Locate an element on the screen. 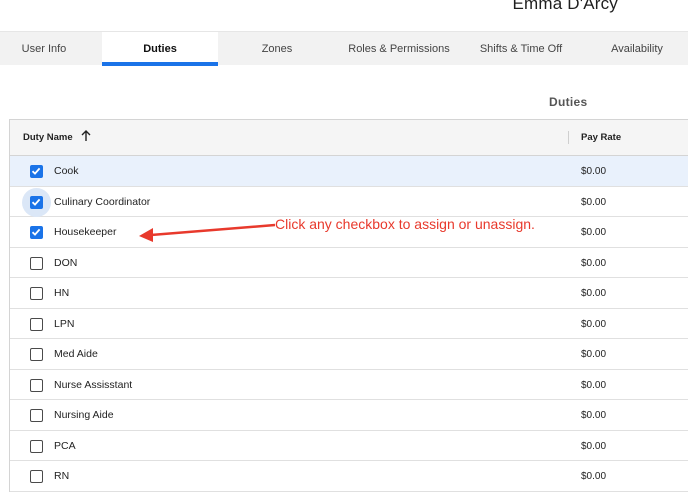  annotation-arrow is located at coordinates (207, 232).